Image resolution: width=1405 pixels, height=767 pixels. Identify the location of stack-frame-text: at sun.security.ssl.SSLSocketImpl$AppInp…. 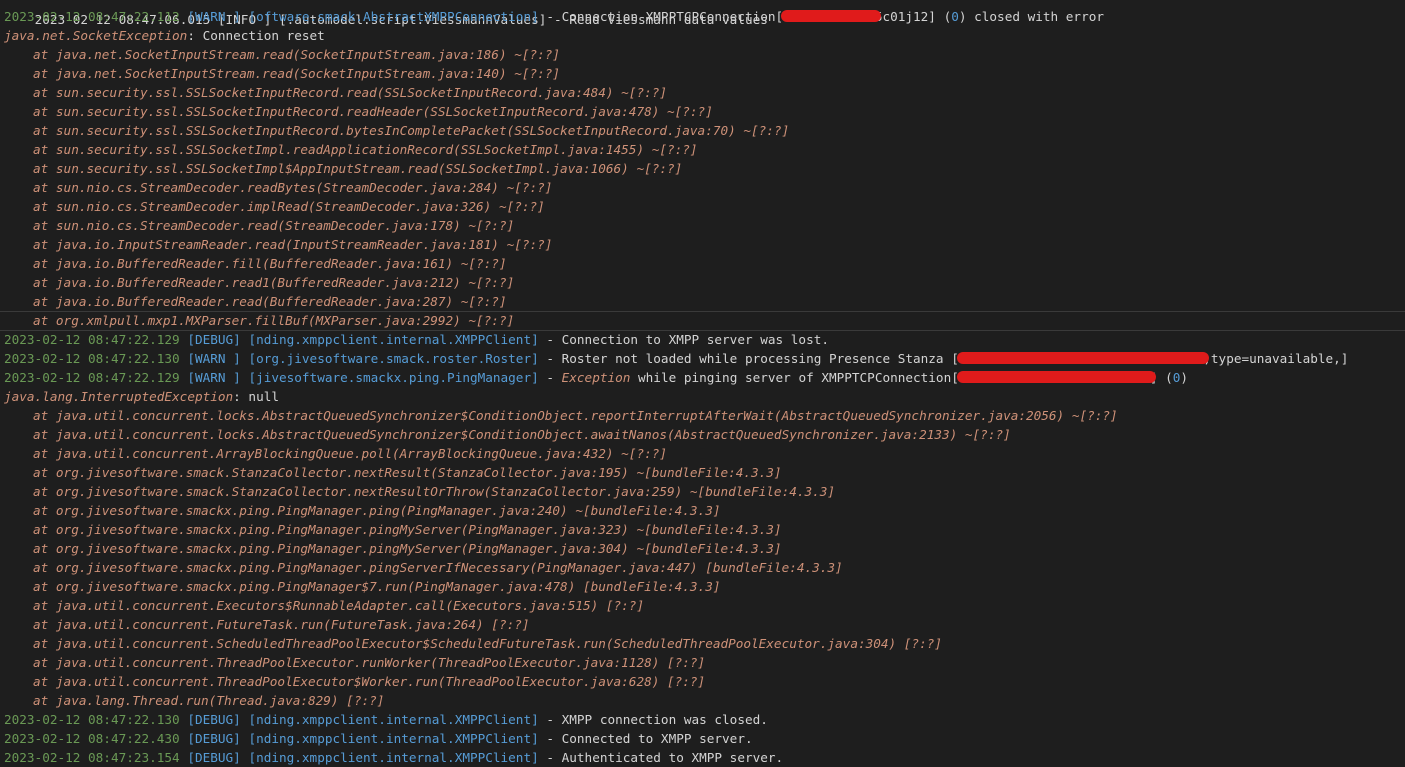
(358, 168).